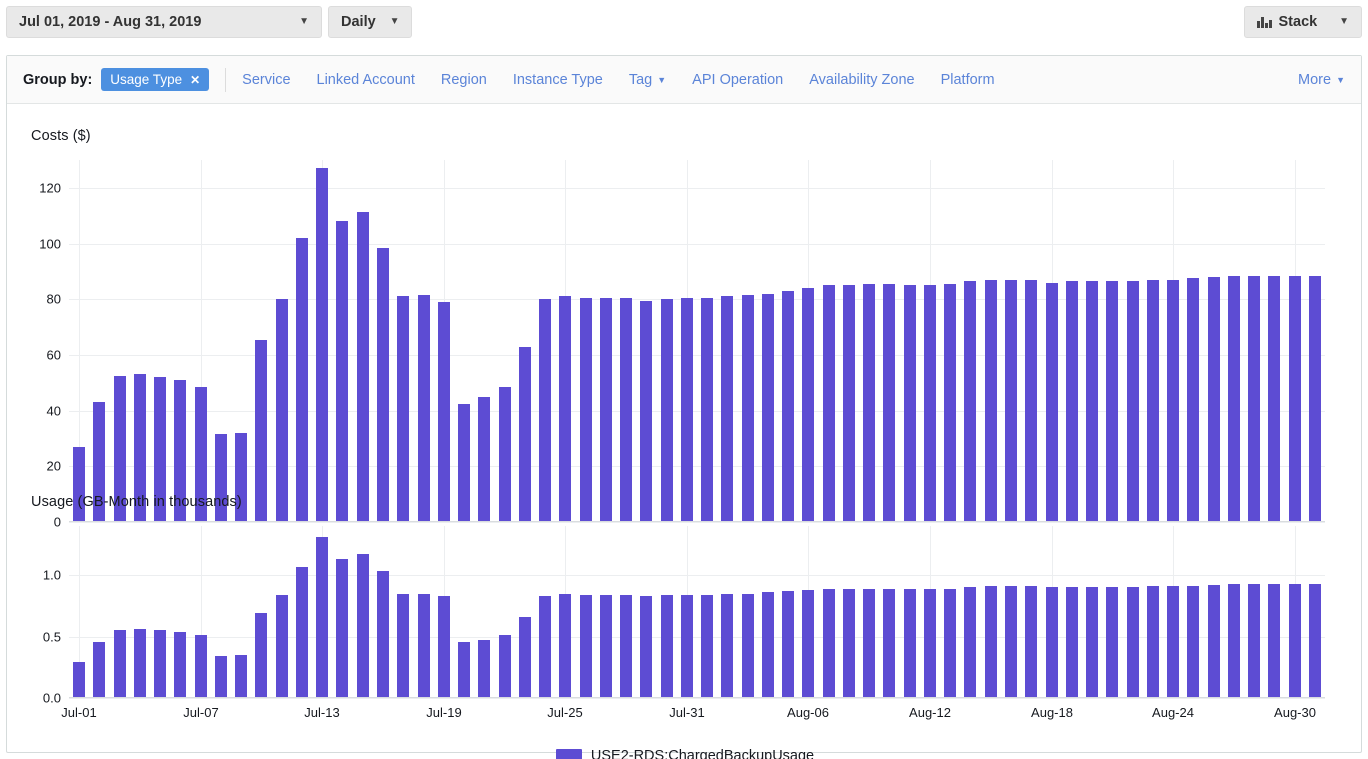 The image size is (1368, 759). What do you see at coordinates (558, 80) in the screenshot?
I see `group-by-option-instance-type: Instance Type` at bounding box center [558, 80].